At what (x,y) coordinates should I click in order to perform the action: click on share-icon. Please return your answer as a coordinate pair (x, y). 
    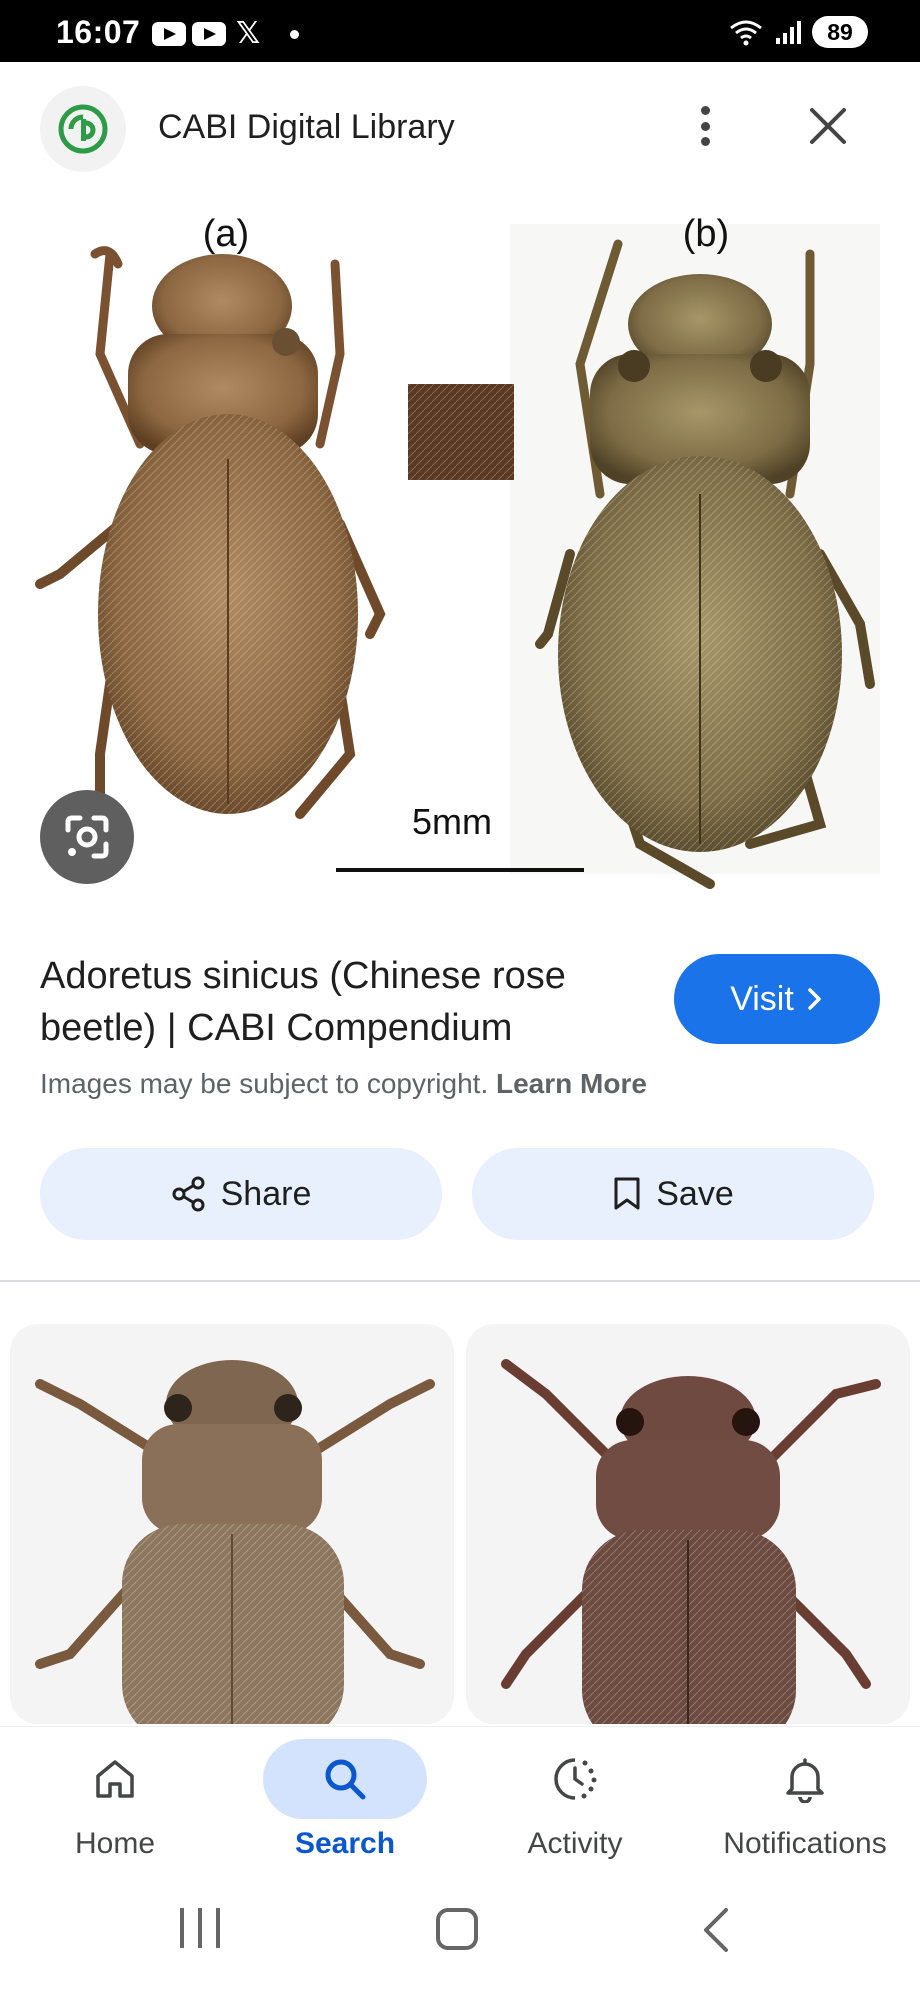
    Looking at the image, I should click on (188, 1194).